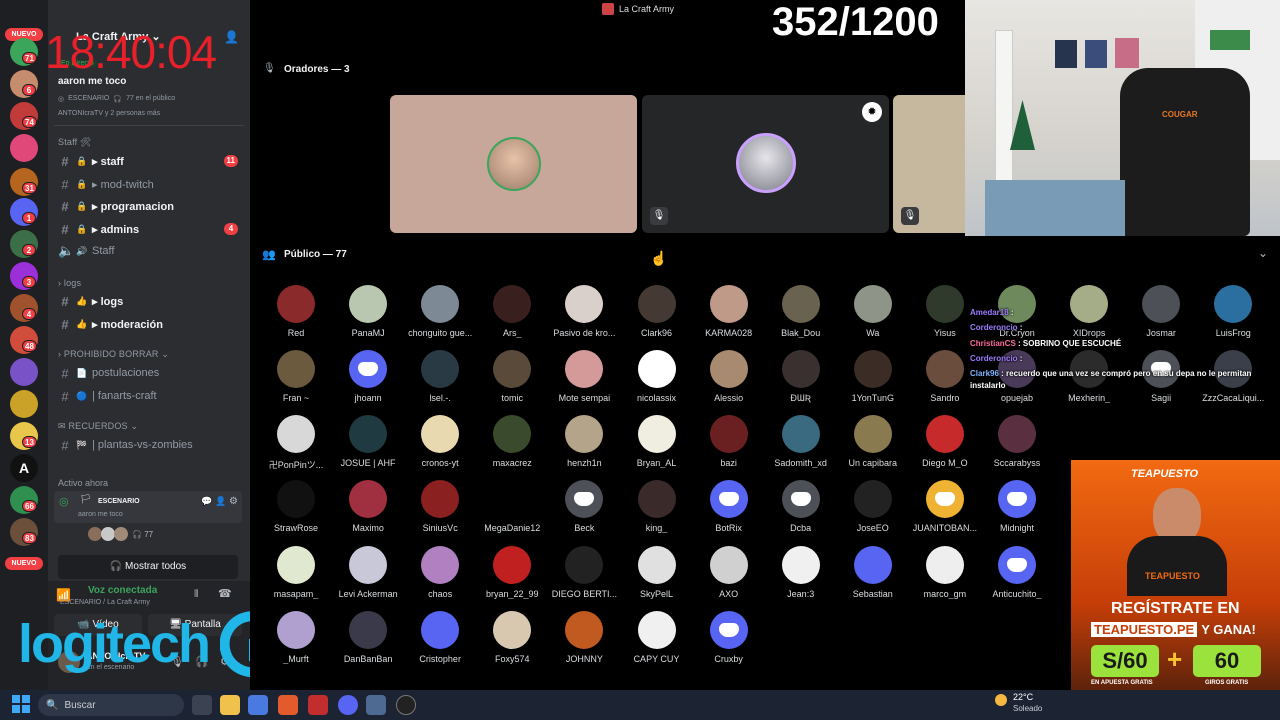 Image resolution: width=1280 pixels, height=720 pixels. I want to click on server-icon: A, so click(24, 468).